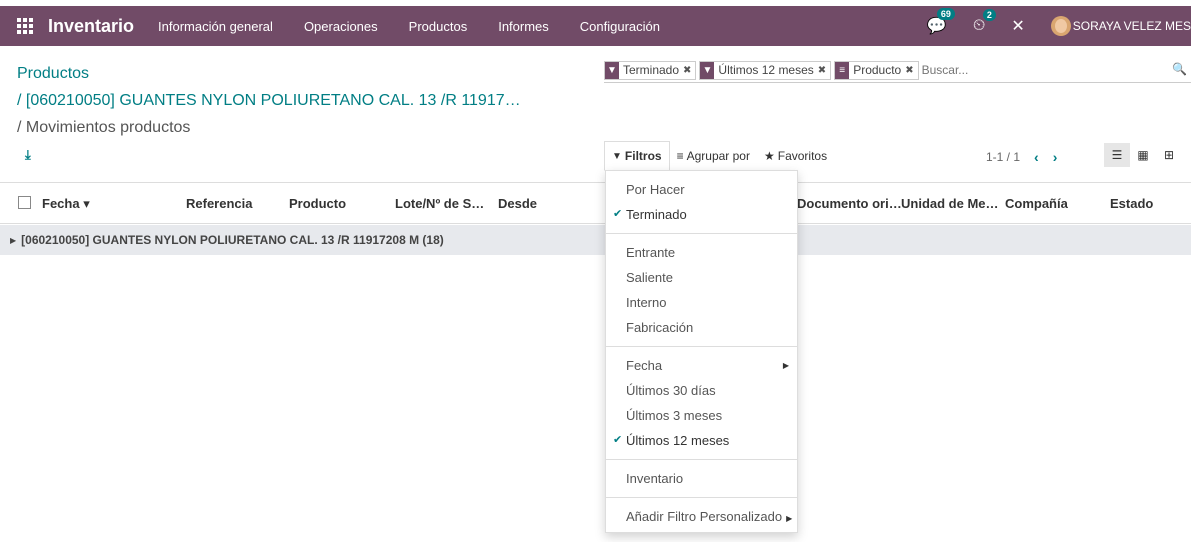 Image resolution: width=1191 pixels, height=542 pixels. I want to click on menu-operaciones: Operaciones, so click(341, 26).